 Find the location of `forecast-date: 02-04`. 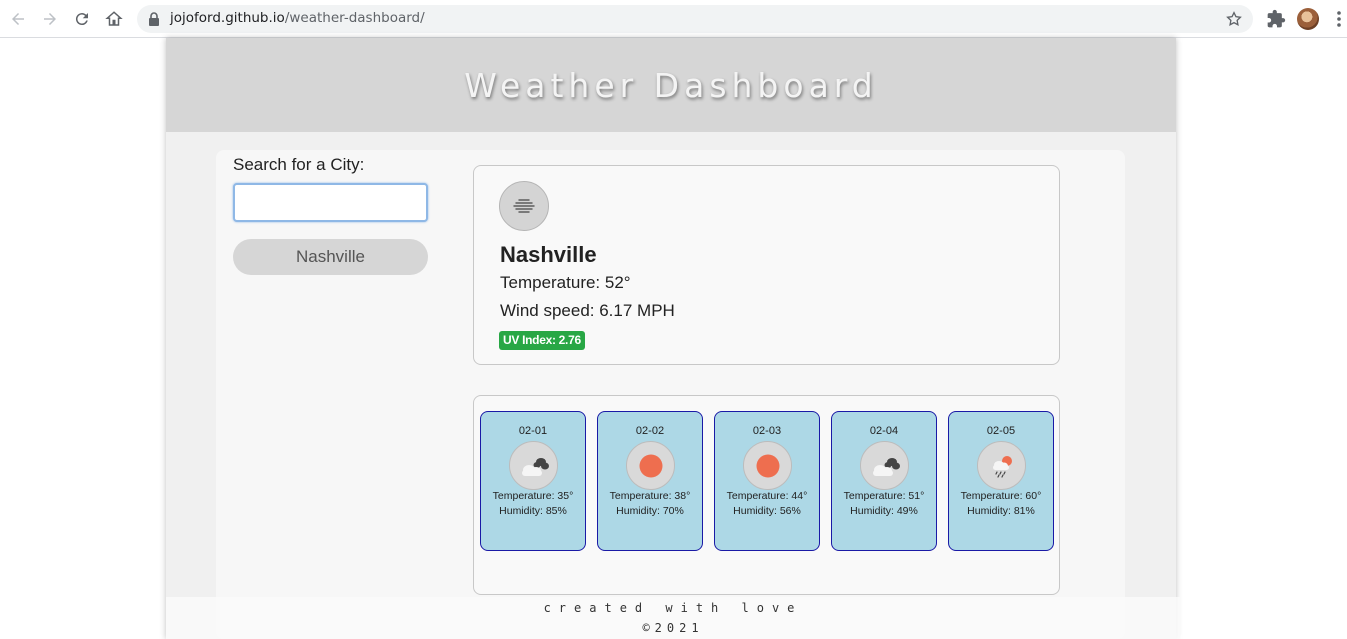

forecast-date: 02-04 is located at coordinates (884, 431).